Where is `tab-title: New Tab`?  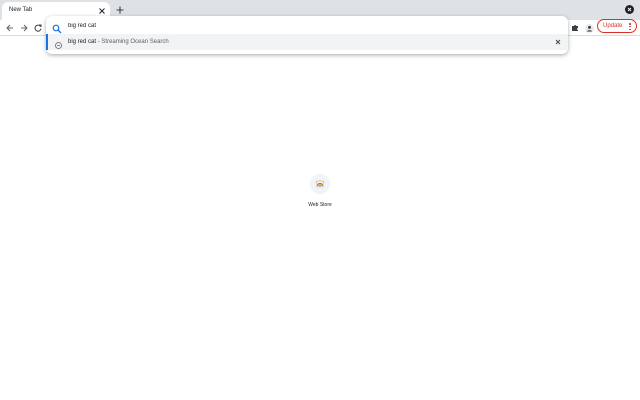
tab-title: New Tab is located at coordinates (21, 10).